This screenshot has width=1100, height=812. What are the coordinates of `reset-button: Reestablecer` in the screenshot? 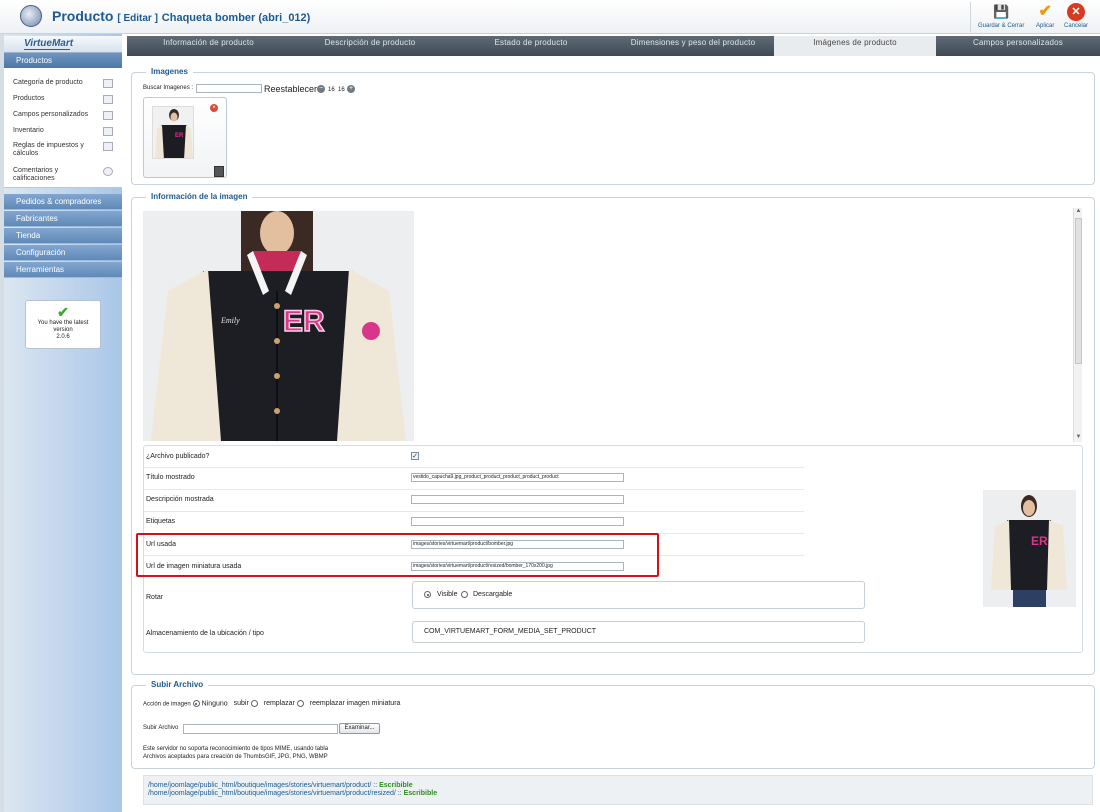 It's located at (290, 89).